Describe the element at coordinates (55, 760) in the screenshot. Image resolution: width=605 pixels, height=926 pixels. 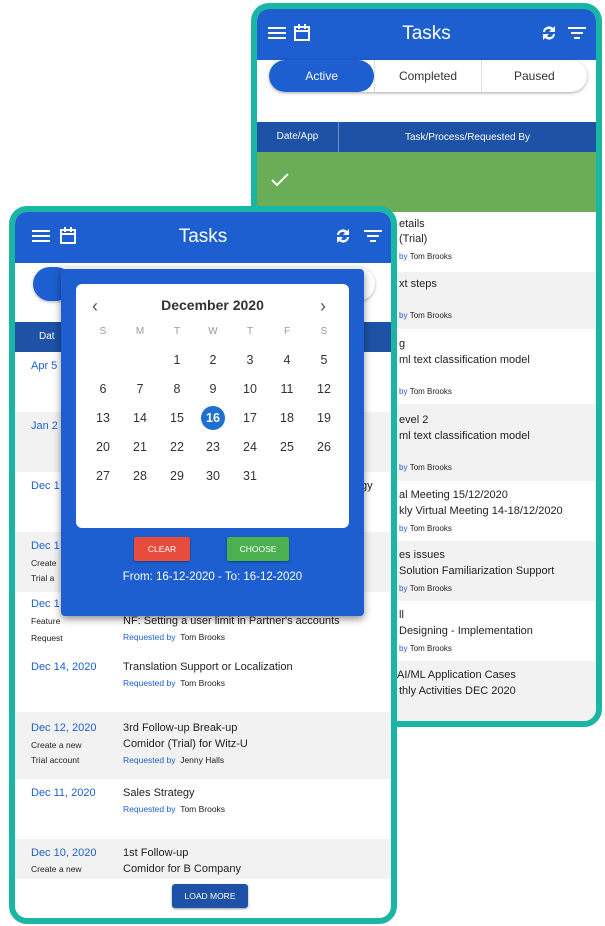
I see `row-app-line2: Trial account` at that location.